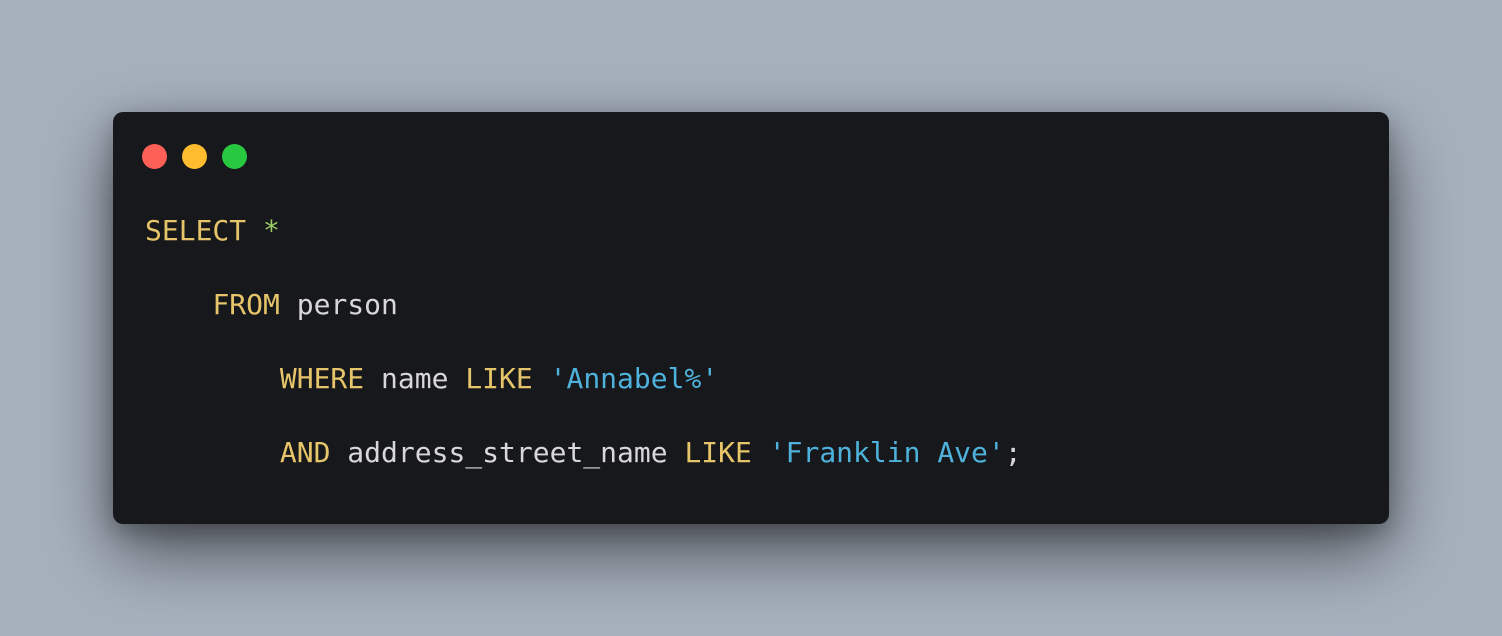 This screenshot has height=636, width=1502. What do you see at coordinates (507, 452) in the screenshot?
I see `column-address-street-name: address_street_name` at bounding box center [507, 452].